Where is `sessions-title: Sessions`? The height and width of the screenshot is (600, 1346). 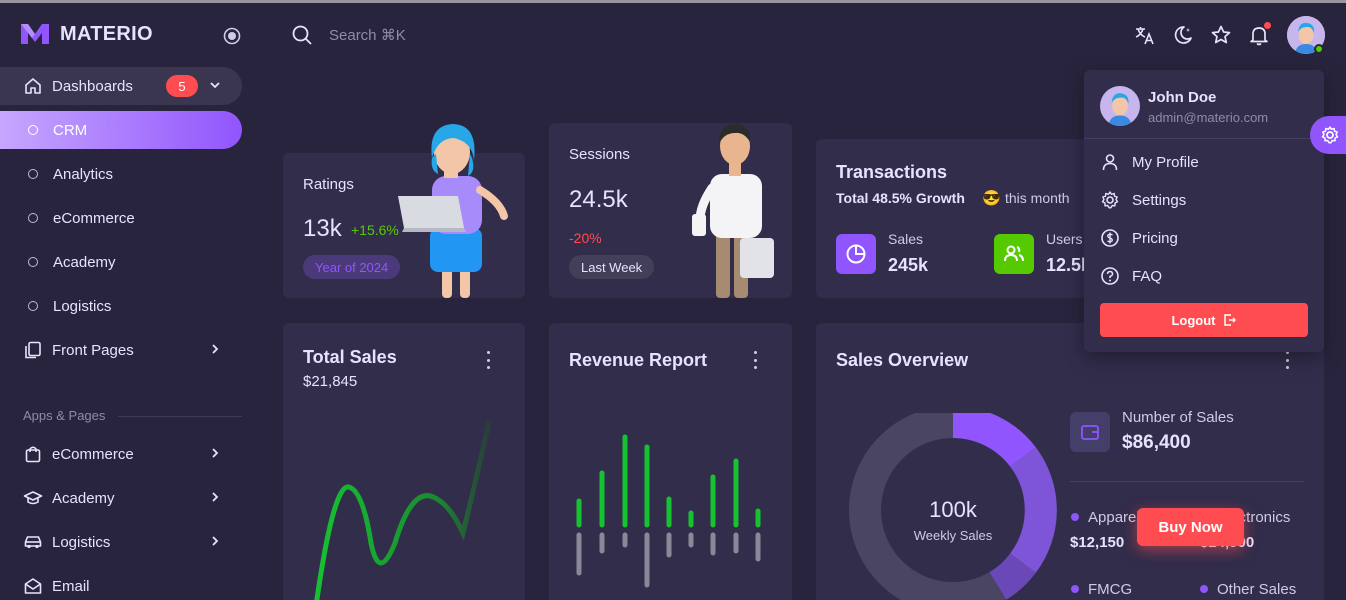
sessions-title: Sessions is located at coordinates (599, 154).